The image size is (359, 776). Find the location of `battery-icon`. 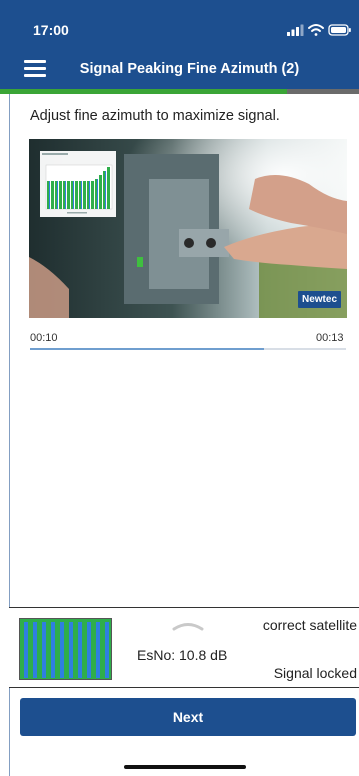

battery-icon is located at coordinates (339, 30).